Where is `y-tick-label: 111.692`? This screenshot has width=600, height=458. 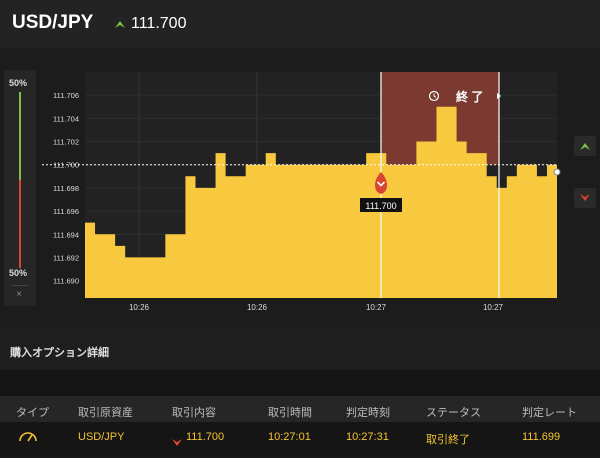
y-tick-label: 111.692 is located at coordinates (66, 257).